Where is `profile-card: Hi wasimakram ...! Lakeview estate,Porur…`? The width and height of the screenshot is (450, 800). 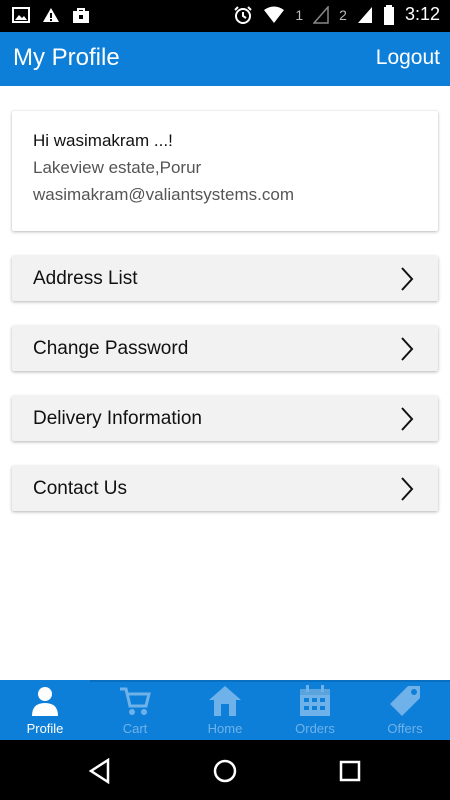
profile-card: Hi wasimakram ...! Lakeview estate,Porur… is located at coordinates (225, 171).